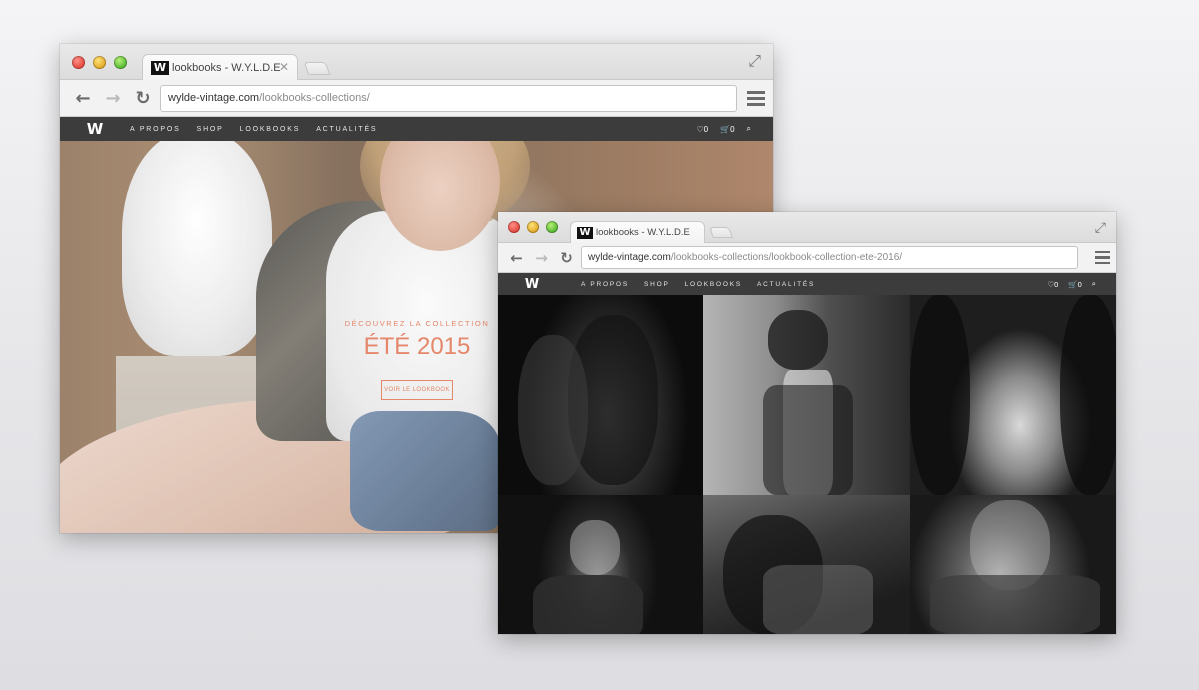 The width and height of the screenshot is (1199, 690). What do you see at coordinates (314, 98) in the screenshot?
I see `url-path: /lookbooks-collections/` at bounding box center [314, 98].